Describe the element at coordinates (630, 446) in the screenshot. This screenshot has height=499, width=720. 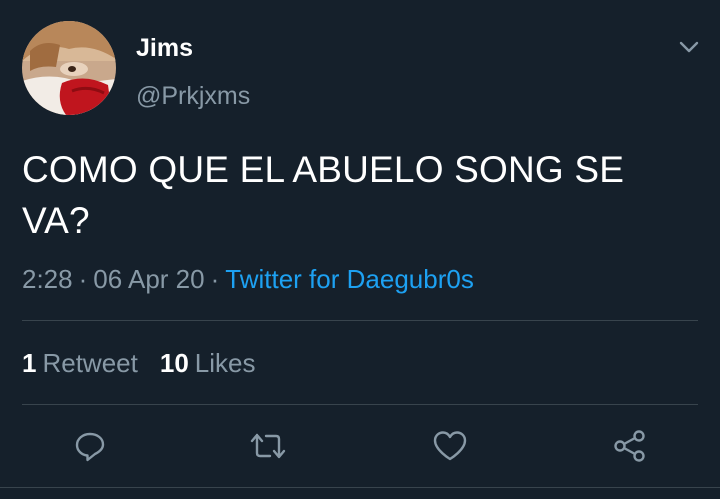
I see `share-icon` at that location.